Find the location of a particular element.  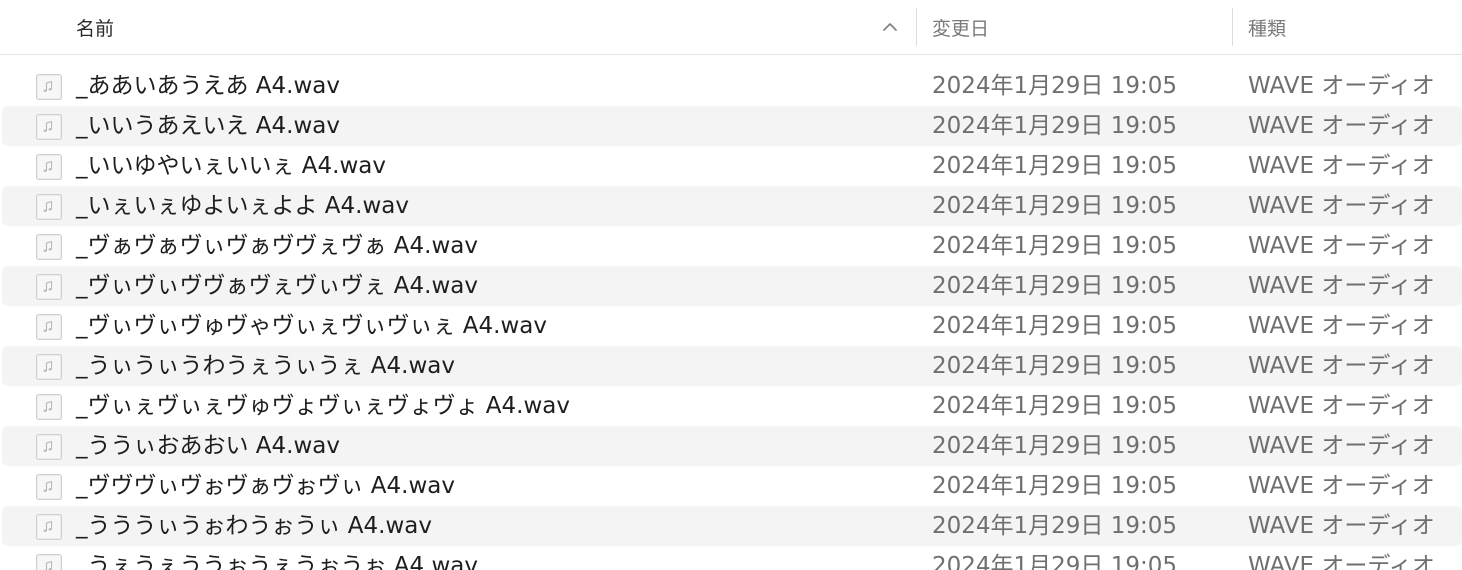

column-header-bar: 名前 変更日 種類 is located at coordinates (731, 27).